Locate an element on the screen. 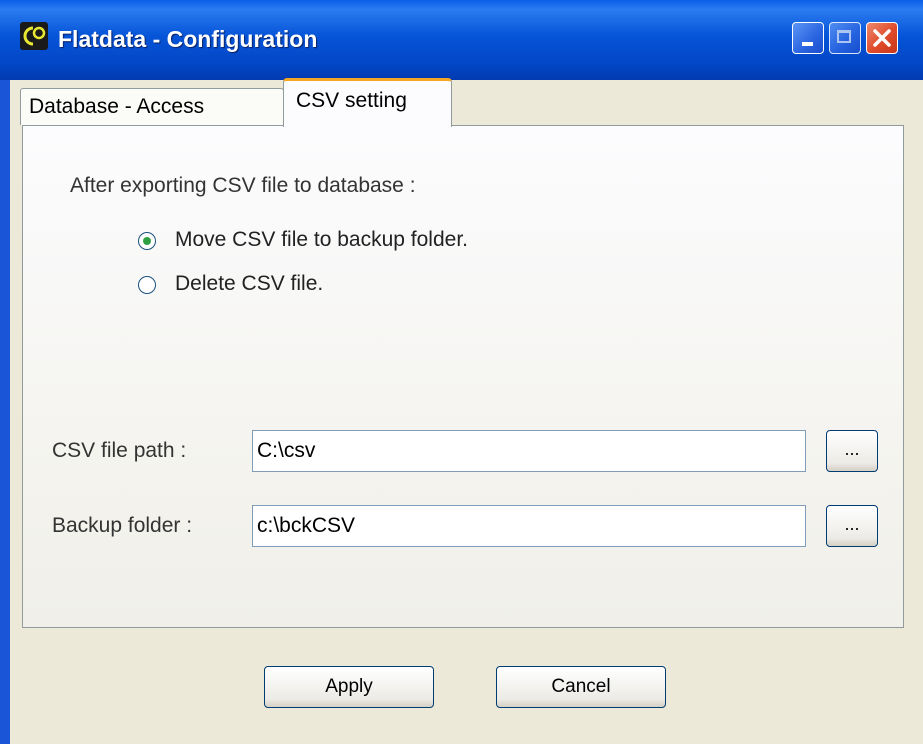  window-border is located at coordinates (5, 412).